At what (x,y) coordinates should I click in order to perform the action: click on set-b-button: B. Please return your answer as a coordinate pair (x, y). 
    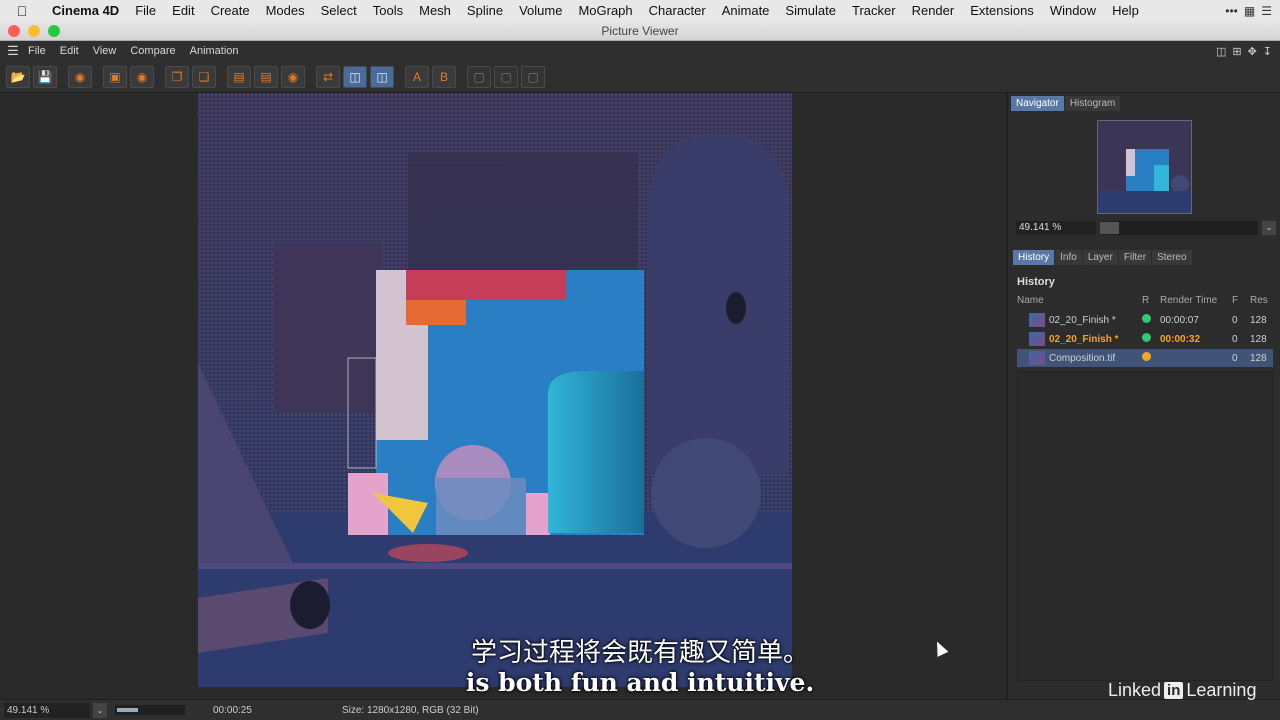
    Looking at the image, I should click on (444, 76).